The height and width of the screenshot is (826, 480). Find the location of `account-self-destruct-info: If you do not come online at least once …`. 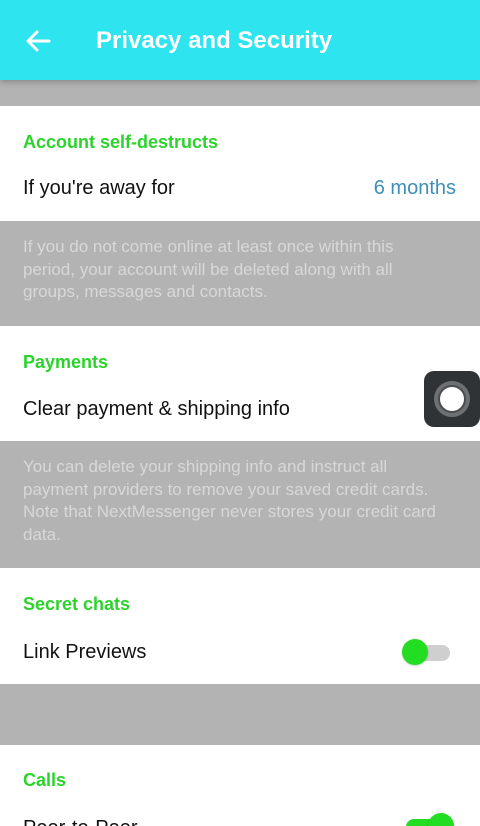

account-self-destruct-info: If you do not come online at least once … is located at coordinates (240, 273).